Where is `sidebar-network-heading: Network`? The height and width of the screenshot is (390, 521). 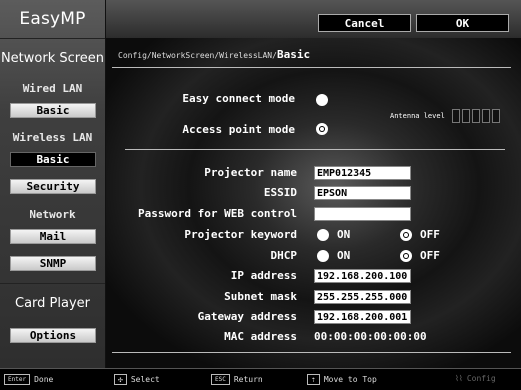 sidebar-network-heading: Network is located at coordinates (52, 214).